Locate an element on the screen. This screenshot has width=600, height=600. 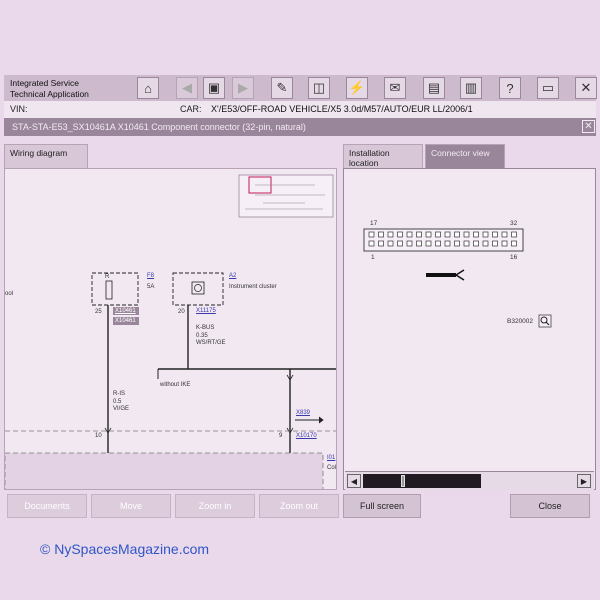
app-title-line2: Technical Application is located at coordinates (49, 94).